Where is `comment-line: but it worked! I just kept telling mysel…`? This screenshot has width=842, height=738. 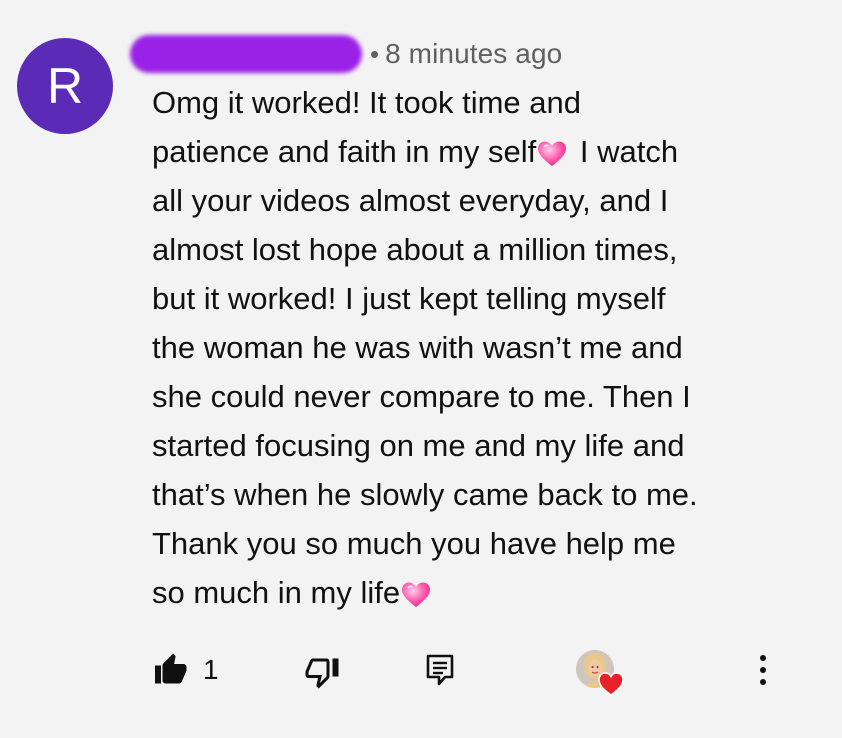 comment-line: but it worked! I just kept telling mysel… is located at coordinates (409, 298).